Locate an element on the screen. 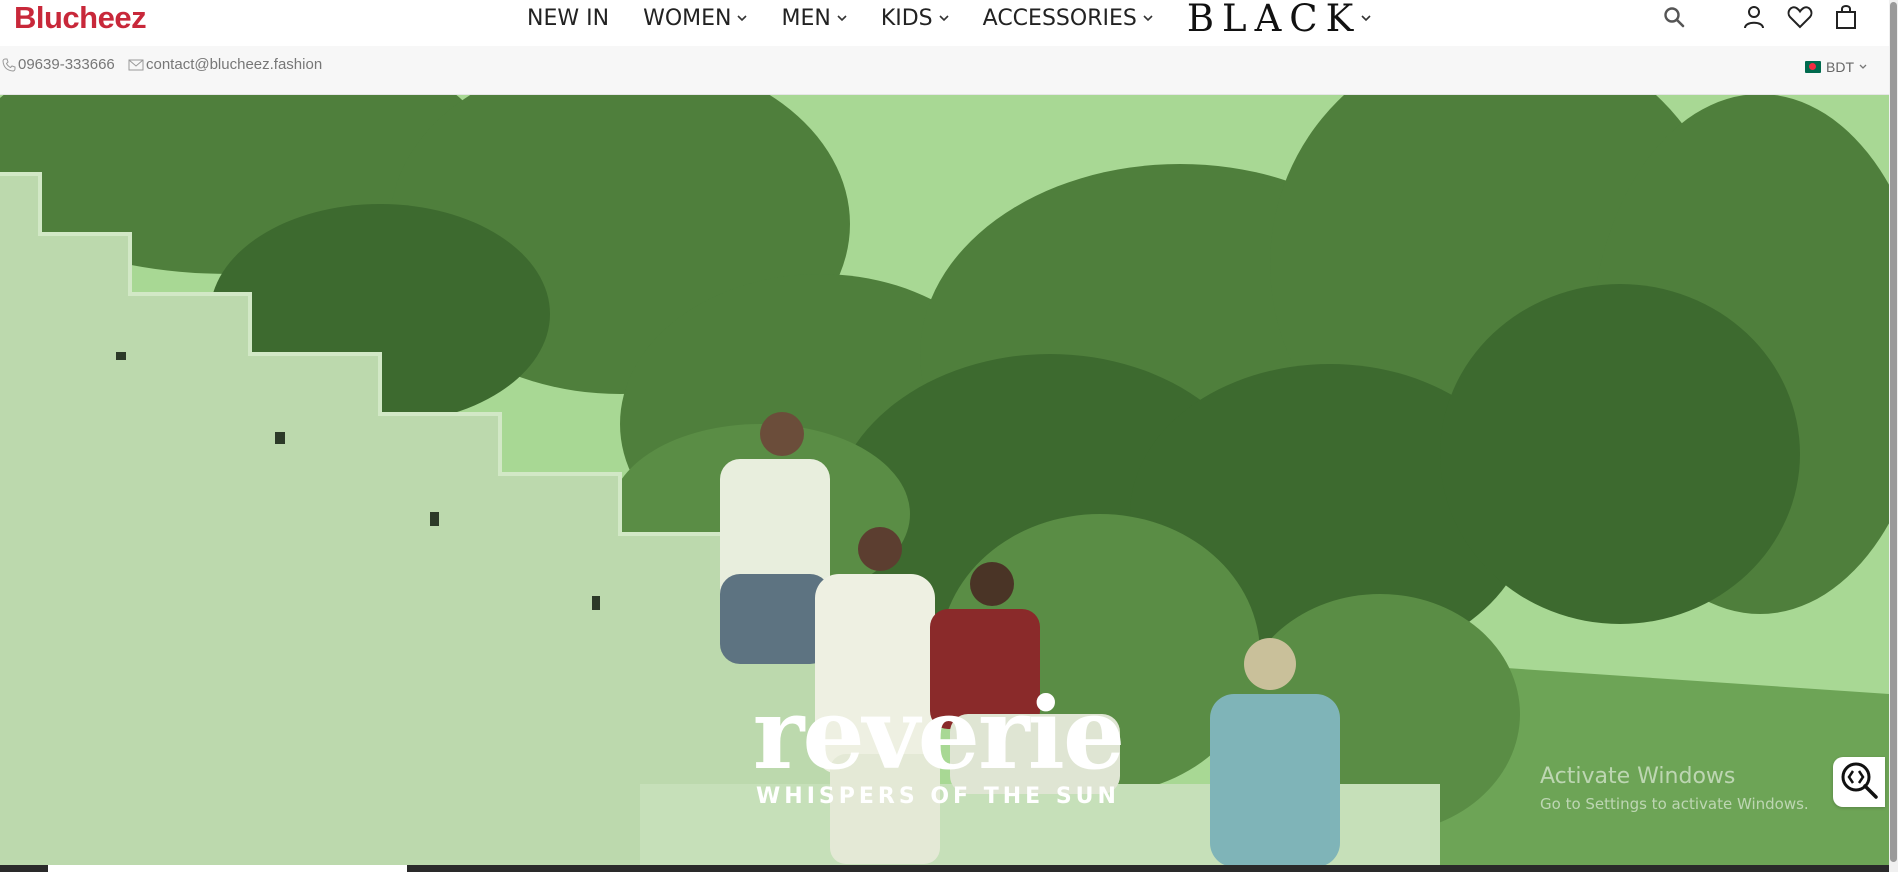  currency-selector: BDT is located at coordinates (1836, 67).